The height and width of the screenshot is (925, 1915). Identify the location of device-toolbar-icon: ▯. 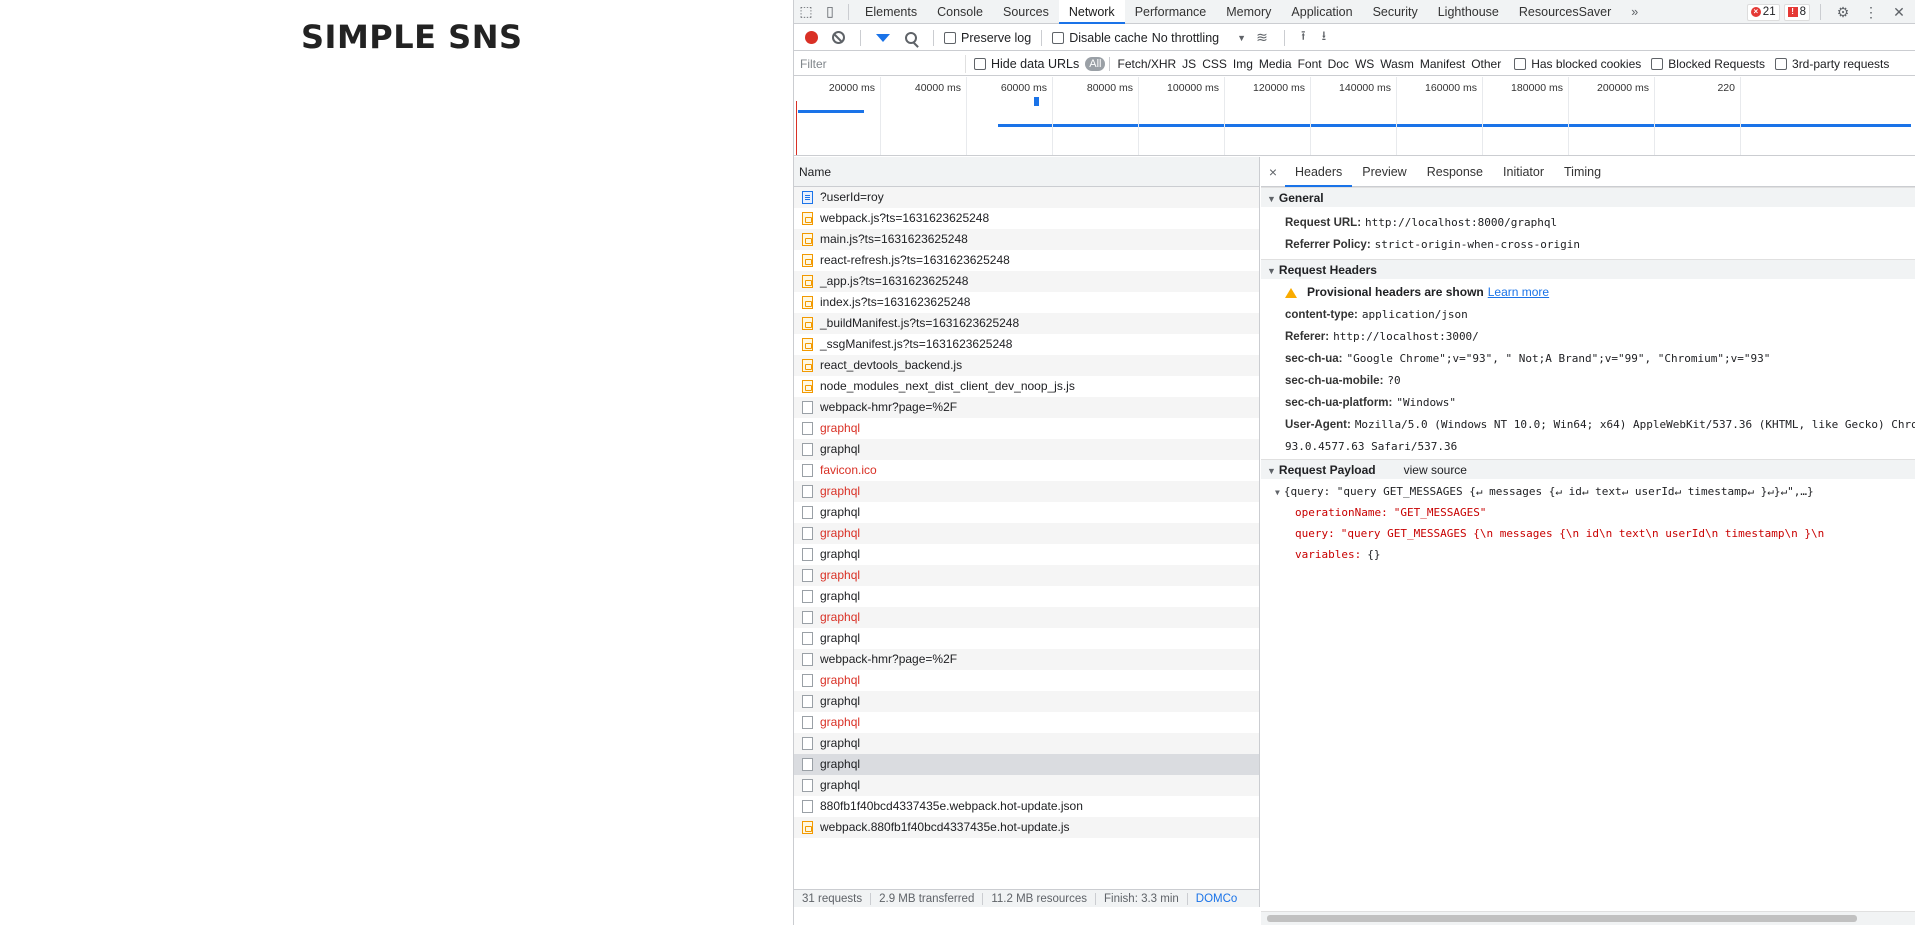
(830, 12).